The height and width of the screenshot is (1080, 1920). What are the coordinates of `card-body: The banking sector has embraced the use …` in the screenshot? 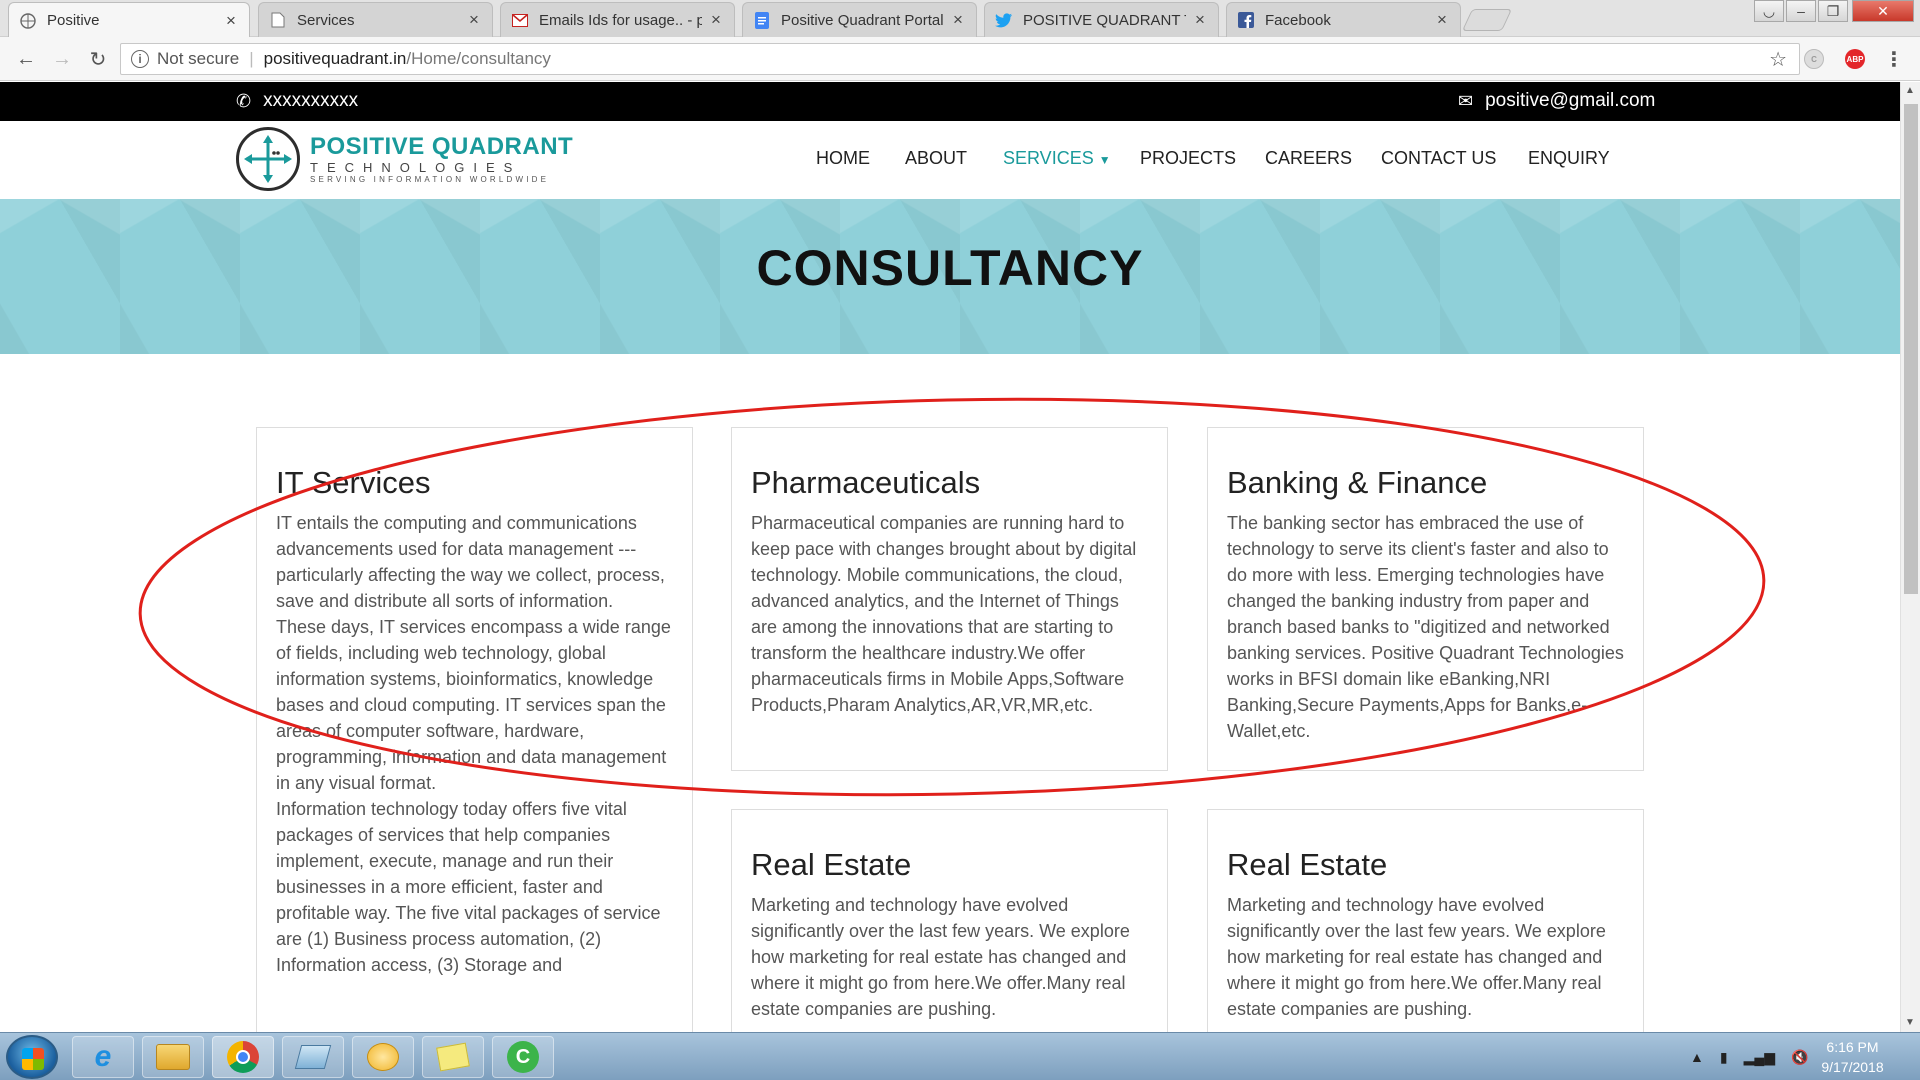 It's located at (1425, 627).